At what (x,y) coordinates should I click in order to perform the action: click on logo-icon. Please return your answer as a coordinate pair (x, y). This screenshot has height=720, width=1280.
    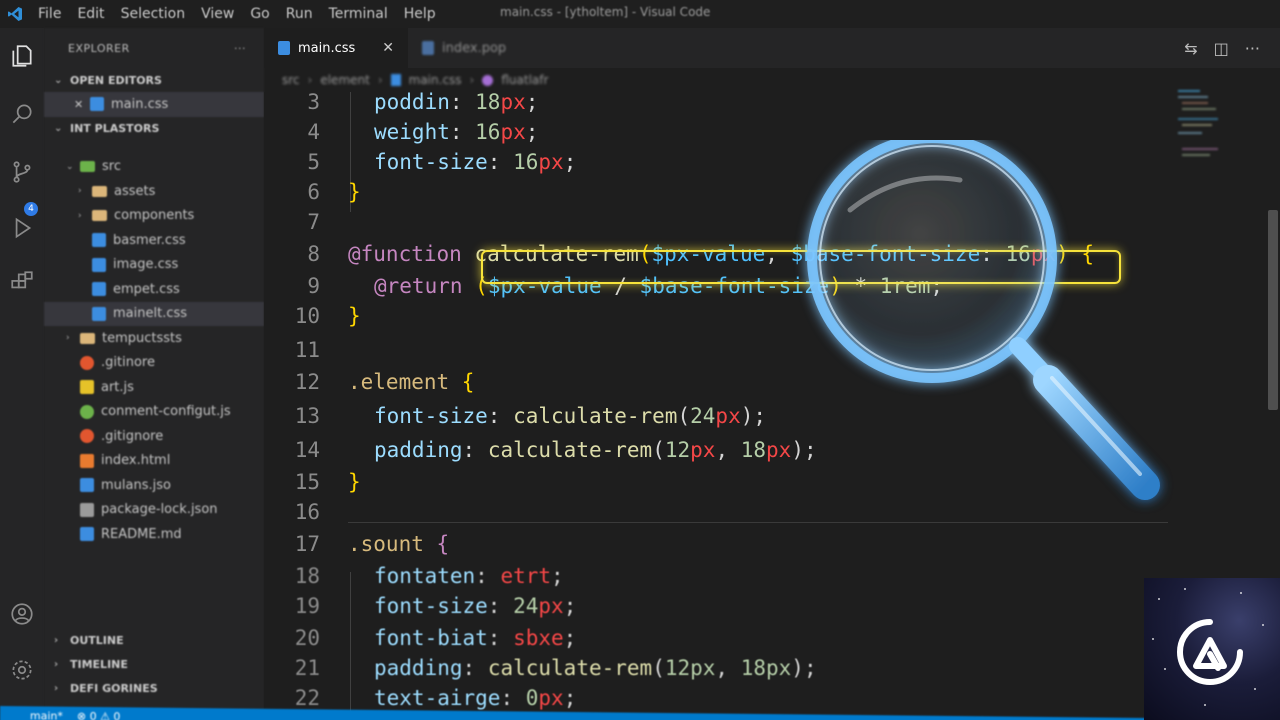
    Looking at the image, I should click on (1210, 652).